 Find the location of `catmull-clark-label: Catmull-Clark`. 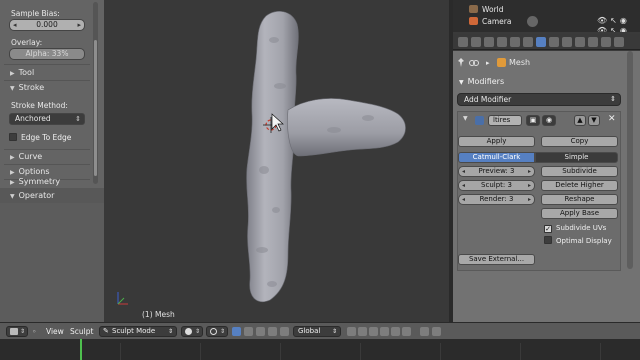

catmull-clark-label: Catmull-Clark is located at coordinates (496, 157).